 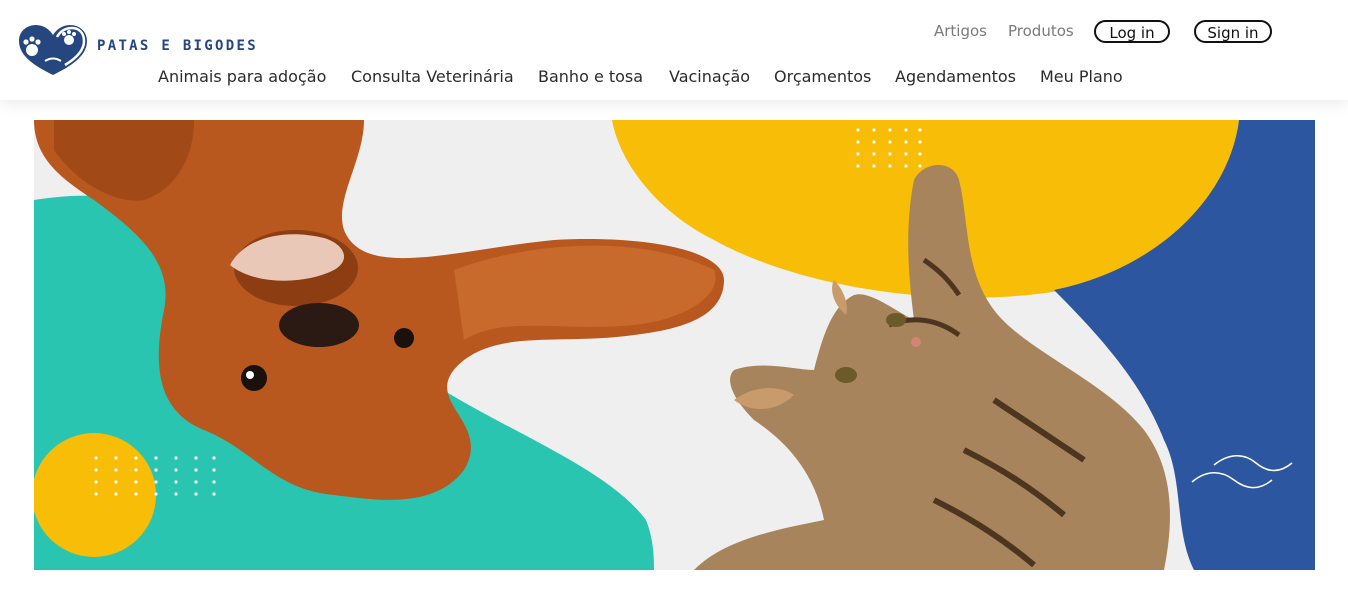 What do you see at coordinates (177, 46) in the screenshot?
I see `brand-name: PATAS E BIGODES` at bounding box center [177, 46].